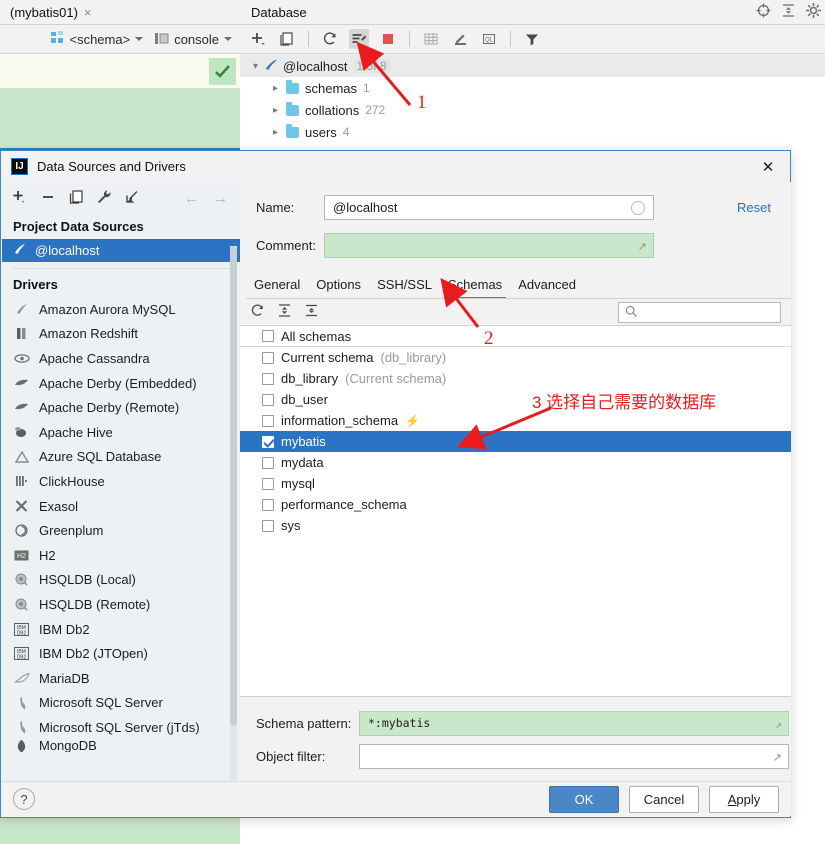  What do you see at coordinates (532, 66) in the screenshot?
I see `tree-row: ▾ @localhost 1 of 8` at bounding box center [532, 66].